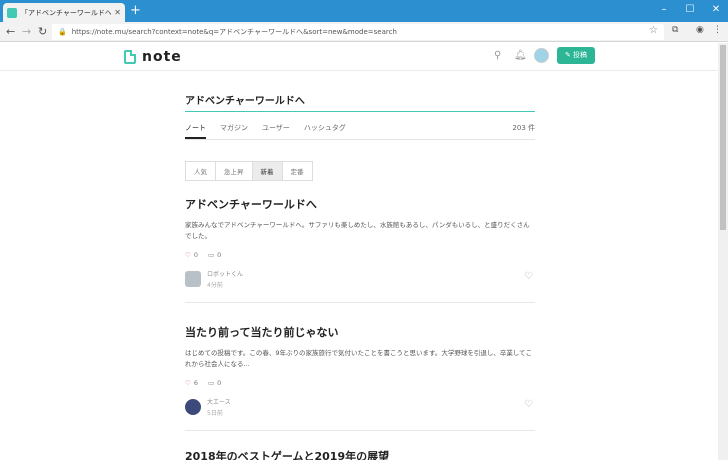 The width and height of the screenshot is (728, 460). What do you see at coordinates (130, 57) in the screenshot?
I see `note-logo-icon` at bounding box center [130, 57].